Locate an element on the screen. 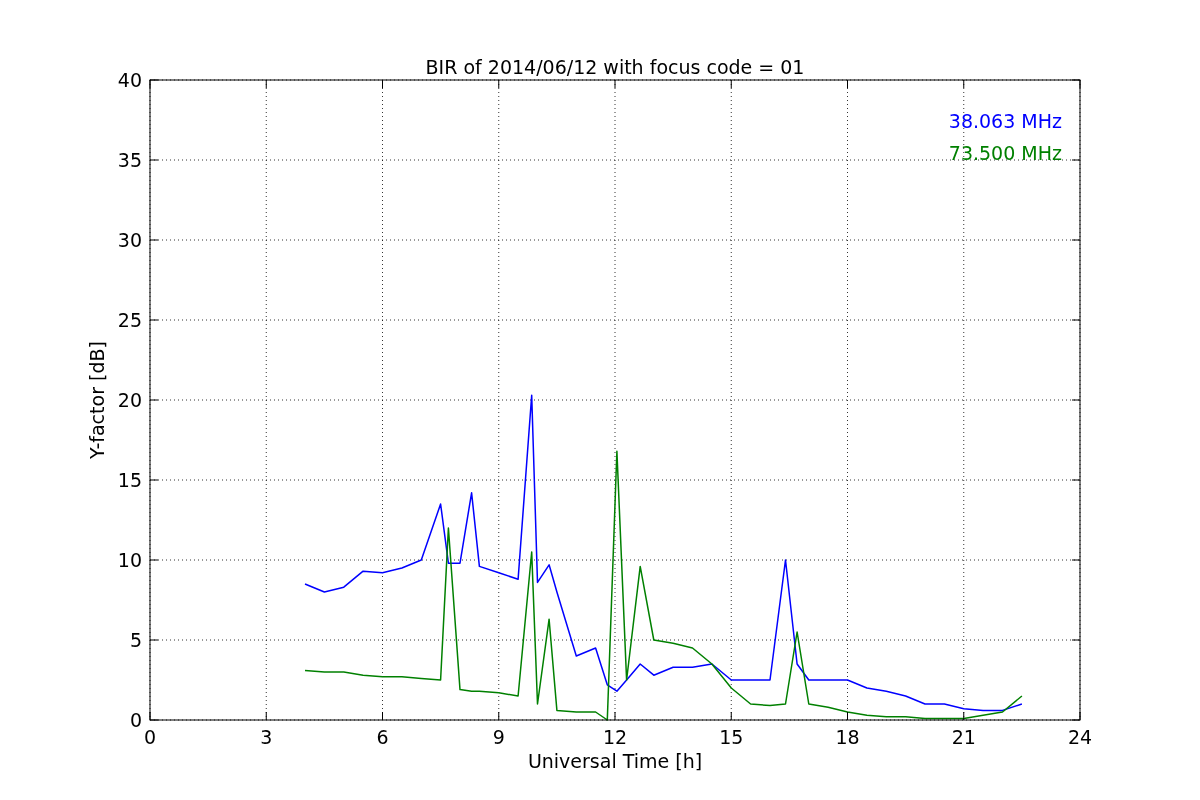 This screenshot has height=800, width=1200. x-tick-label: 12 is located at coordinates (615, 737).